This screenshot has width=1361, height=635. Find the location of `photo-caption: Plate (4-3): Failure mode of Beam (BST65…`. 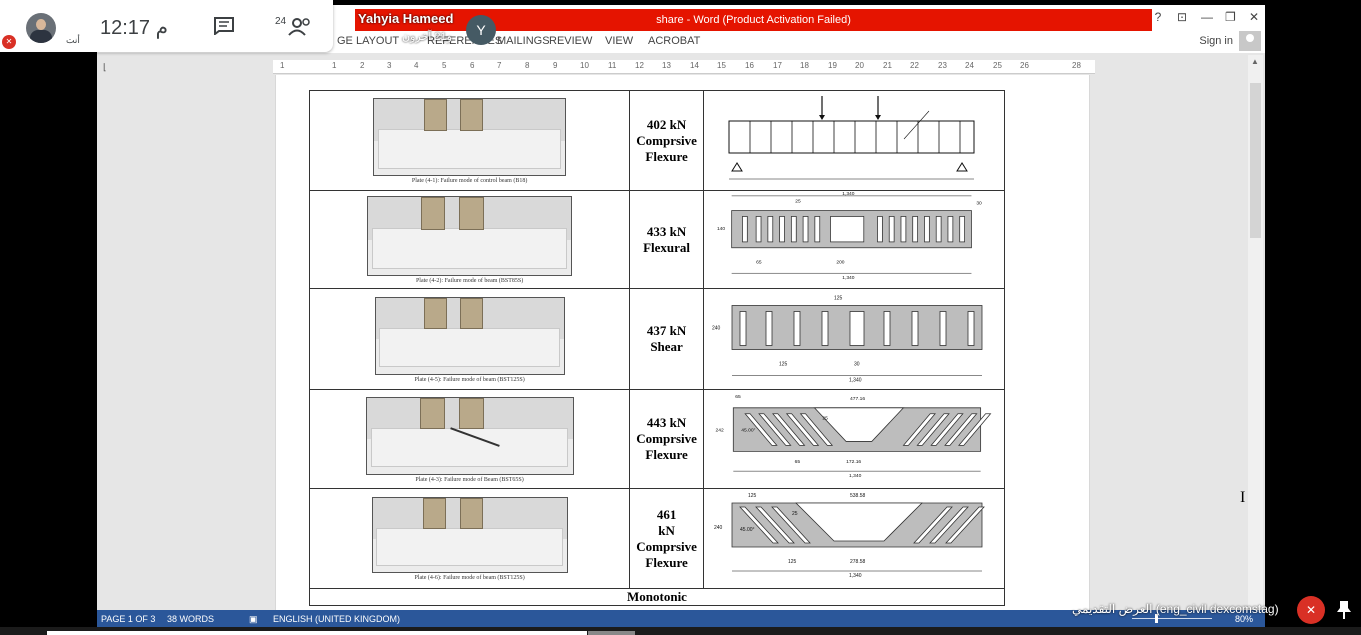

photo-caption: Plate (4-3): Failure mode of Beam (BST65… is located at coordinates (469, 479).